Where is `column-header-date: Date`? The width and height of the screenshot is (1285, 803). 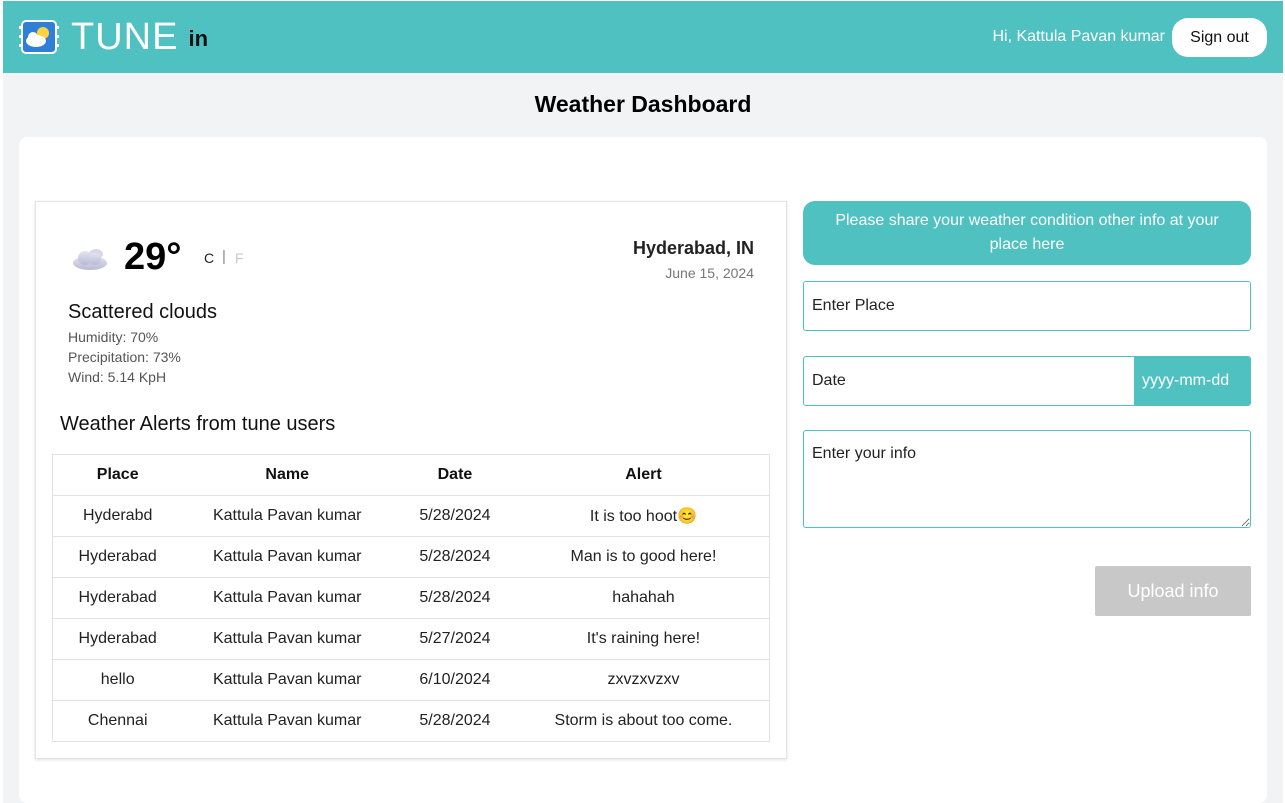
column-header-date: Date is located at coordinates (455, 475).